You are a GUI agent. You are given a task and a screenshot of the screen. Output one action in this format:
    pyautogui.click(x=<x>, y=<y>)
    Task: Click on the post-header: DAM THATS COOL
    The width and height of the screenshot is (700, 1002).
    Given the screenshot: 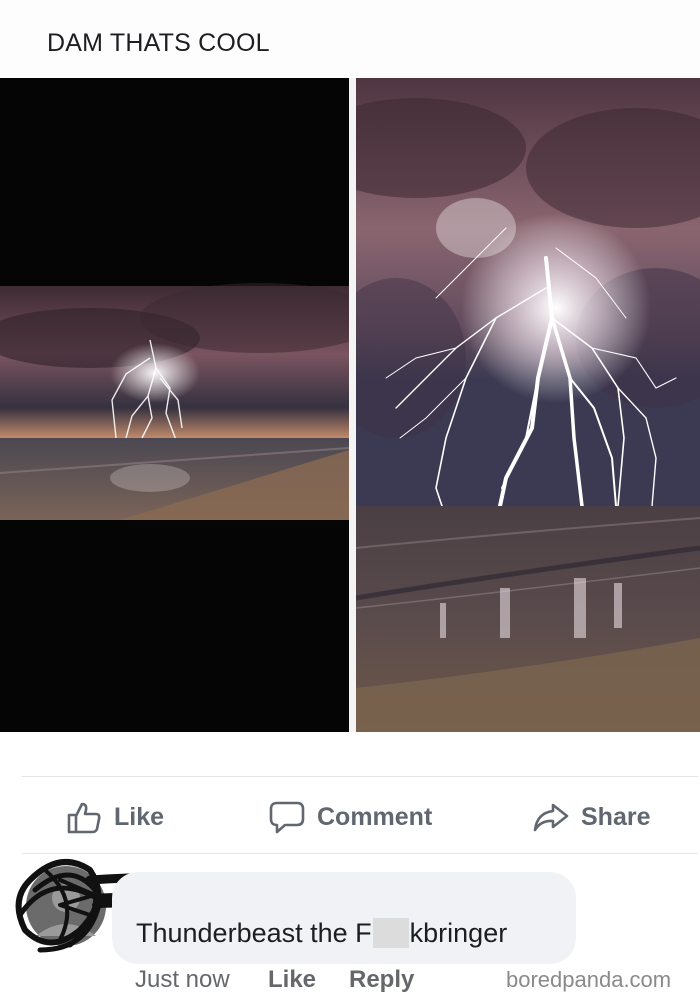 What is the action you would take?
    pyautogui.click(x=350, y=39)
    